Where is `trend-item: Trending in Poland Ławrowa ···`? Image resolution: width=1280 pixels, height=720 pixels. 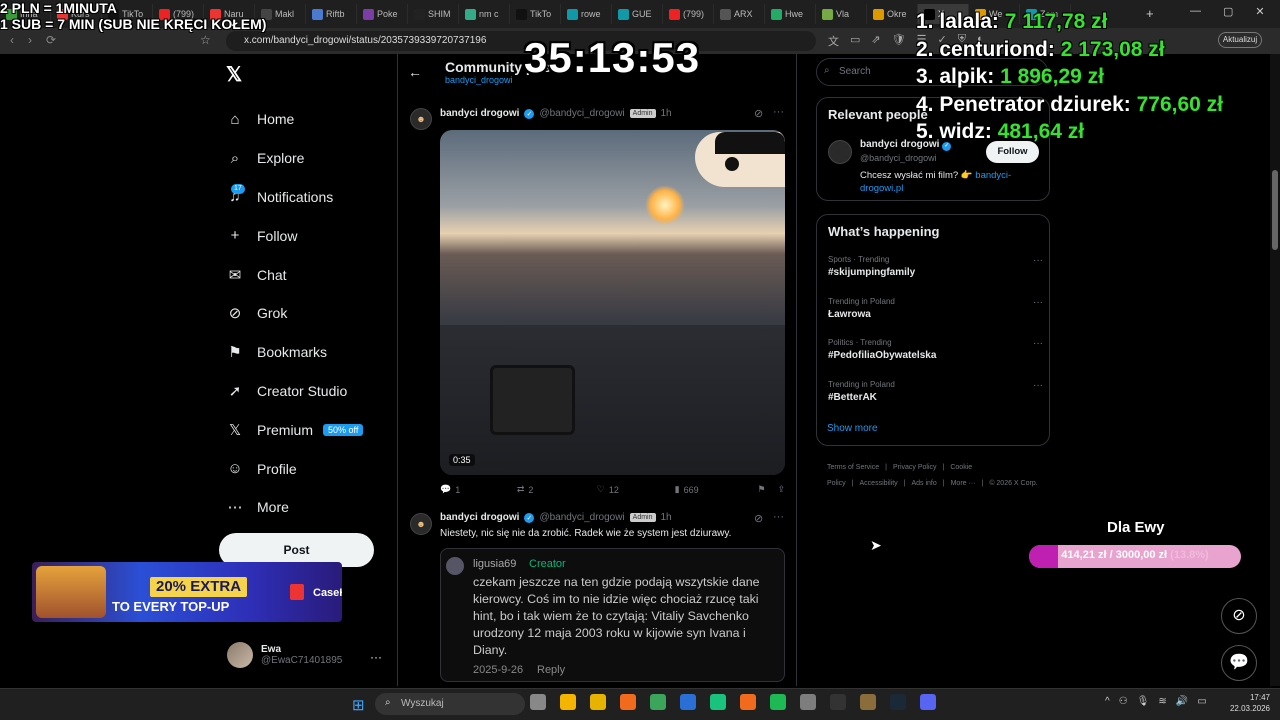
trend-item: Trending in Poland Ławrowa ··· is located at coordinates (935, 308).